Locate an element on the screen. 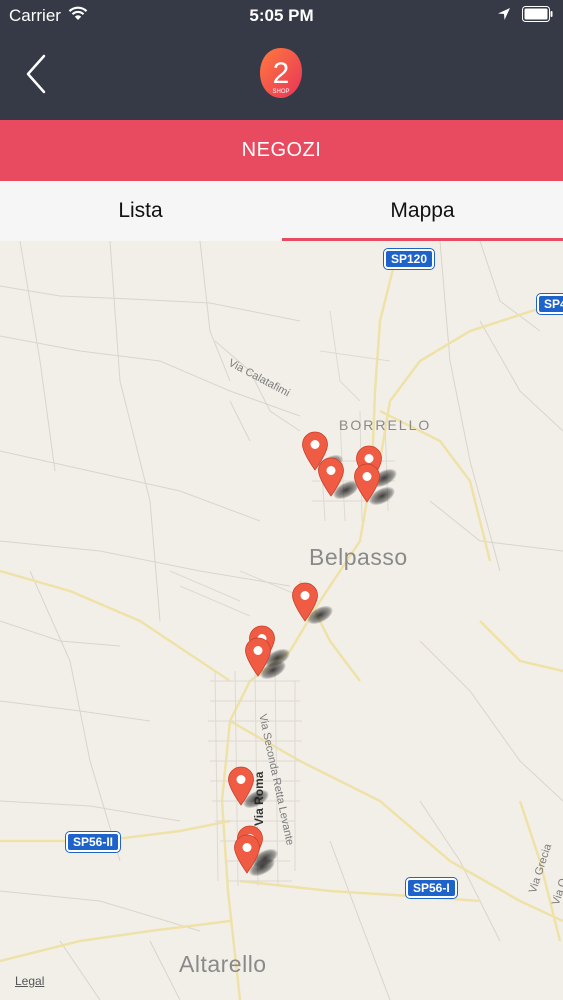  app-logo: 2 SHOP is located at coordinates (281, 73).